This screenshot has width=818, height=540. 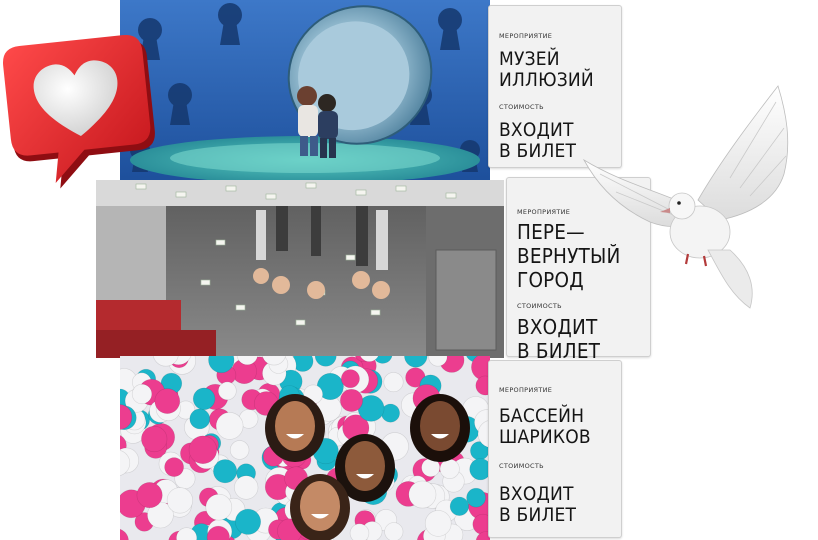 What do you see at coordinates (521, 466) in the screenshot?
I see `price-label: Стоимость` at bounding box center [521, 466].